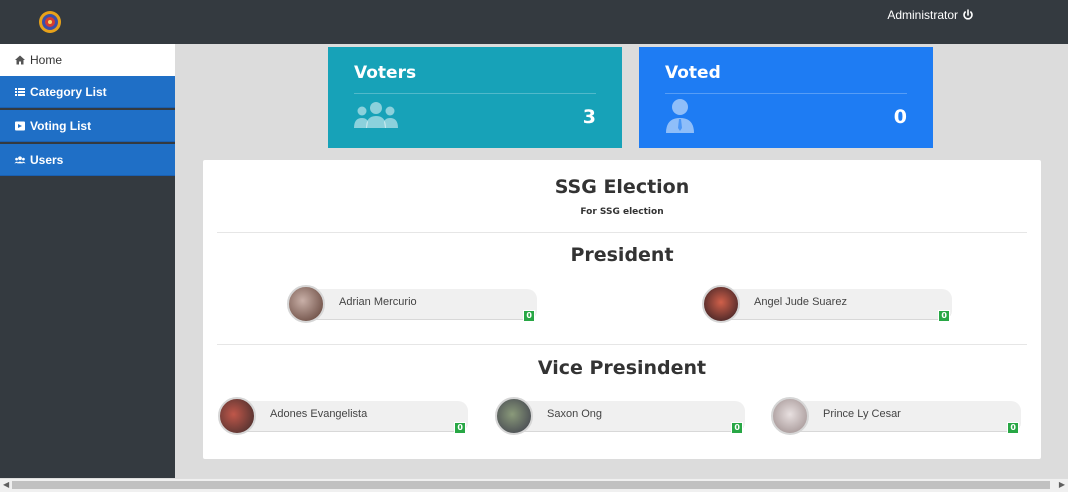 The image size is (1068, 492). I want to click on sidebar-item-label: Home, so click(46, 60).